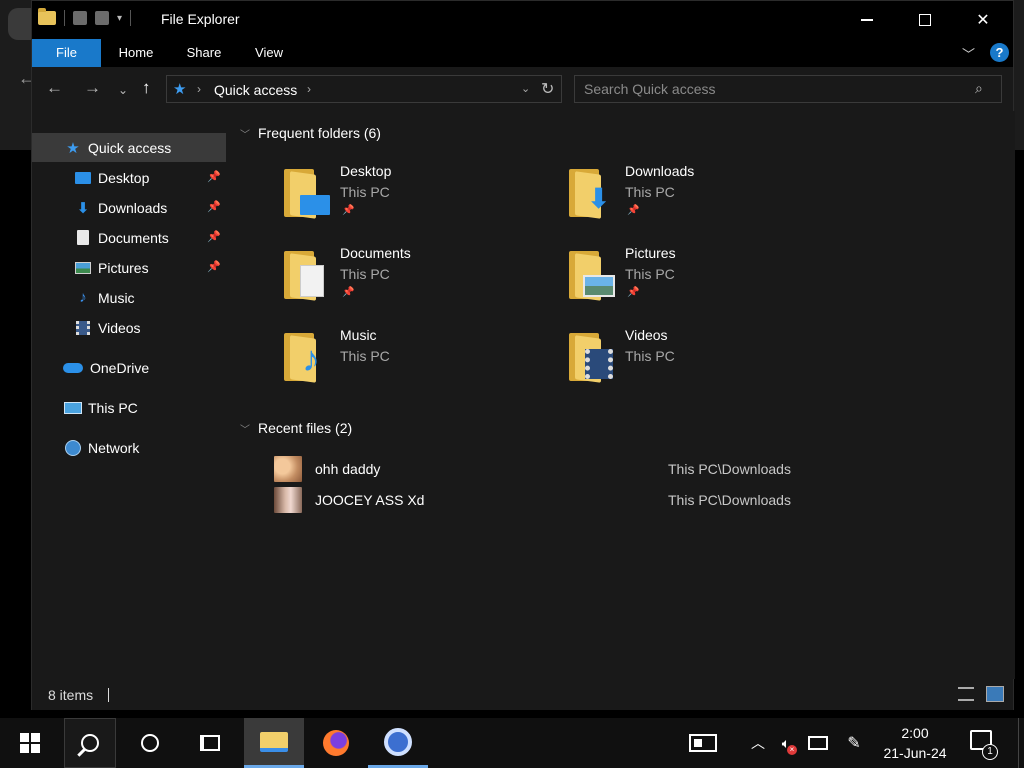 The height and width of the screenshot is (768, 1024). Describe the element at coordinates (703, 743) in the screenshot. I see `news-and-interests-button` at that location.